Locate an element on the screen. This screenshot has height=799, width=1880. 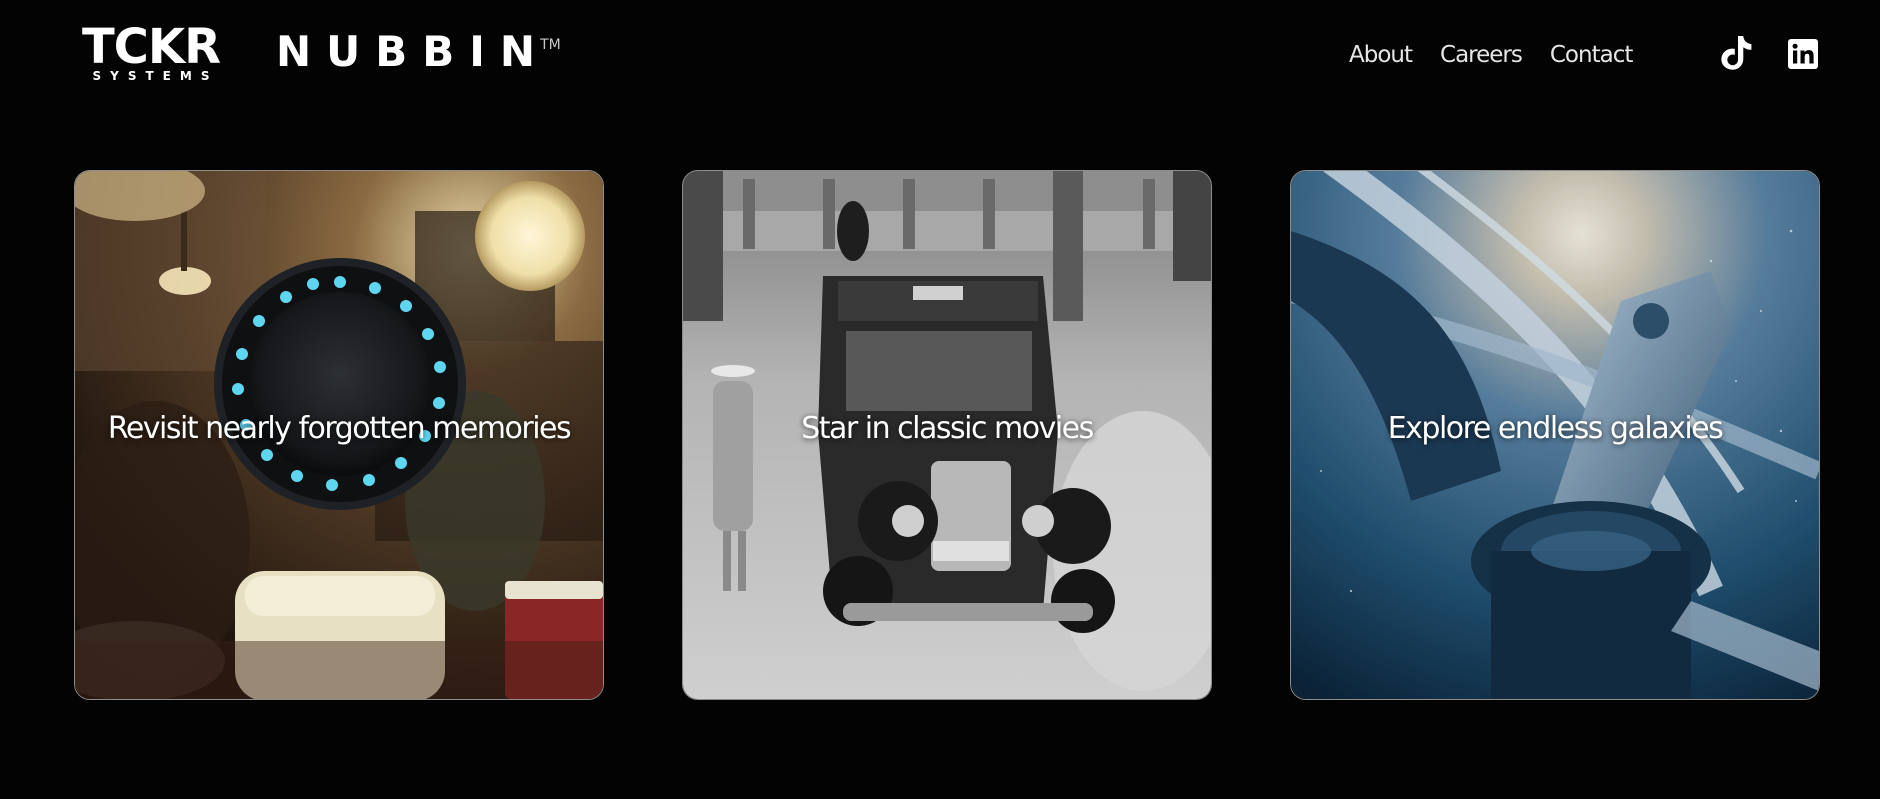
linkedin-link is located at coordinates (1803, 54).